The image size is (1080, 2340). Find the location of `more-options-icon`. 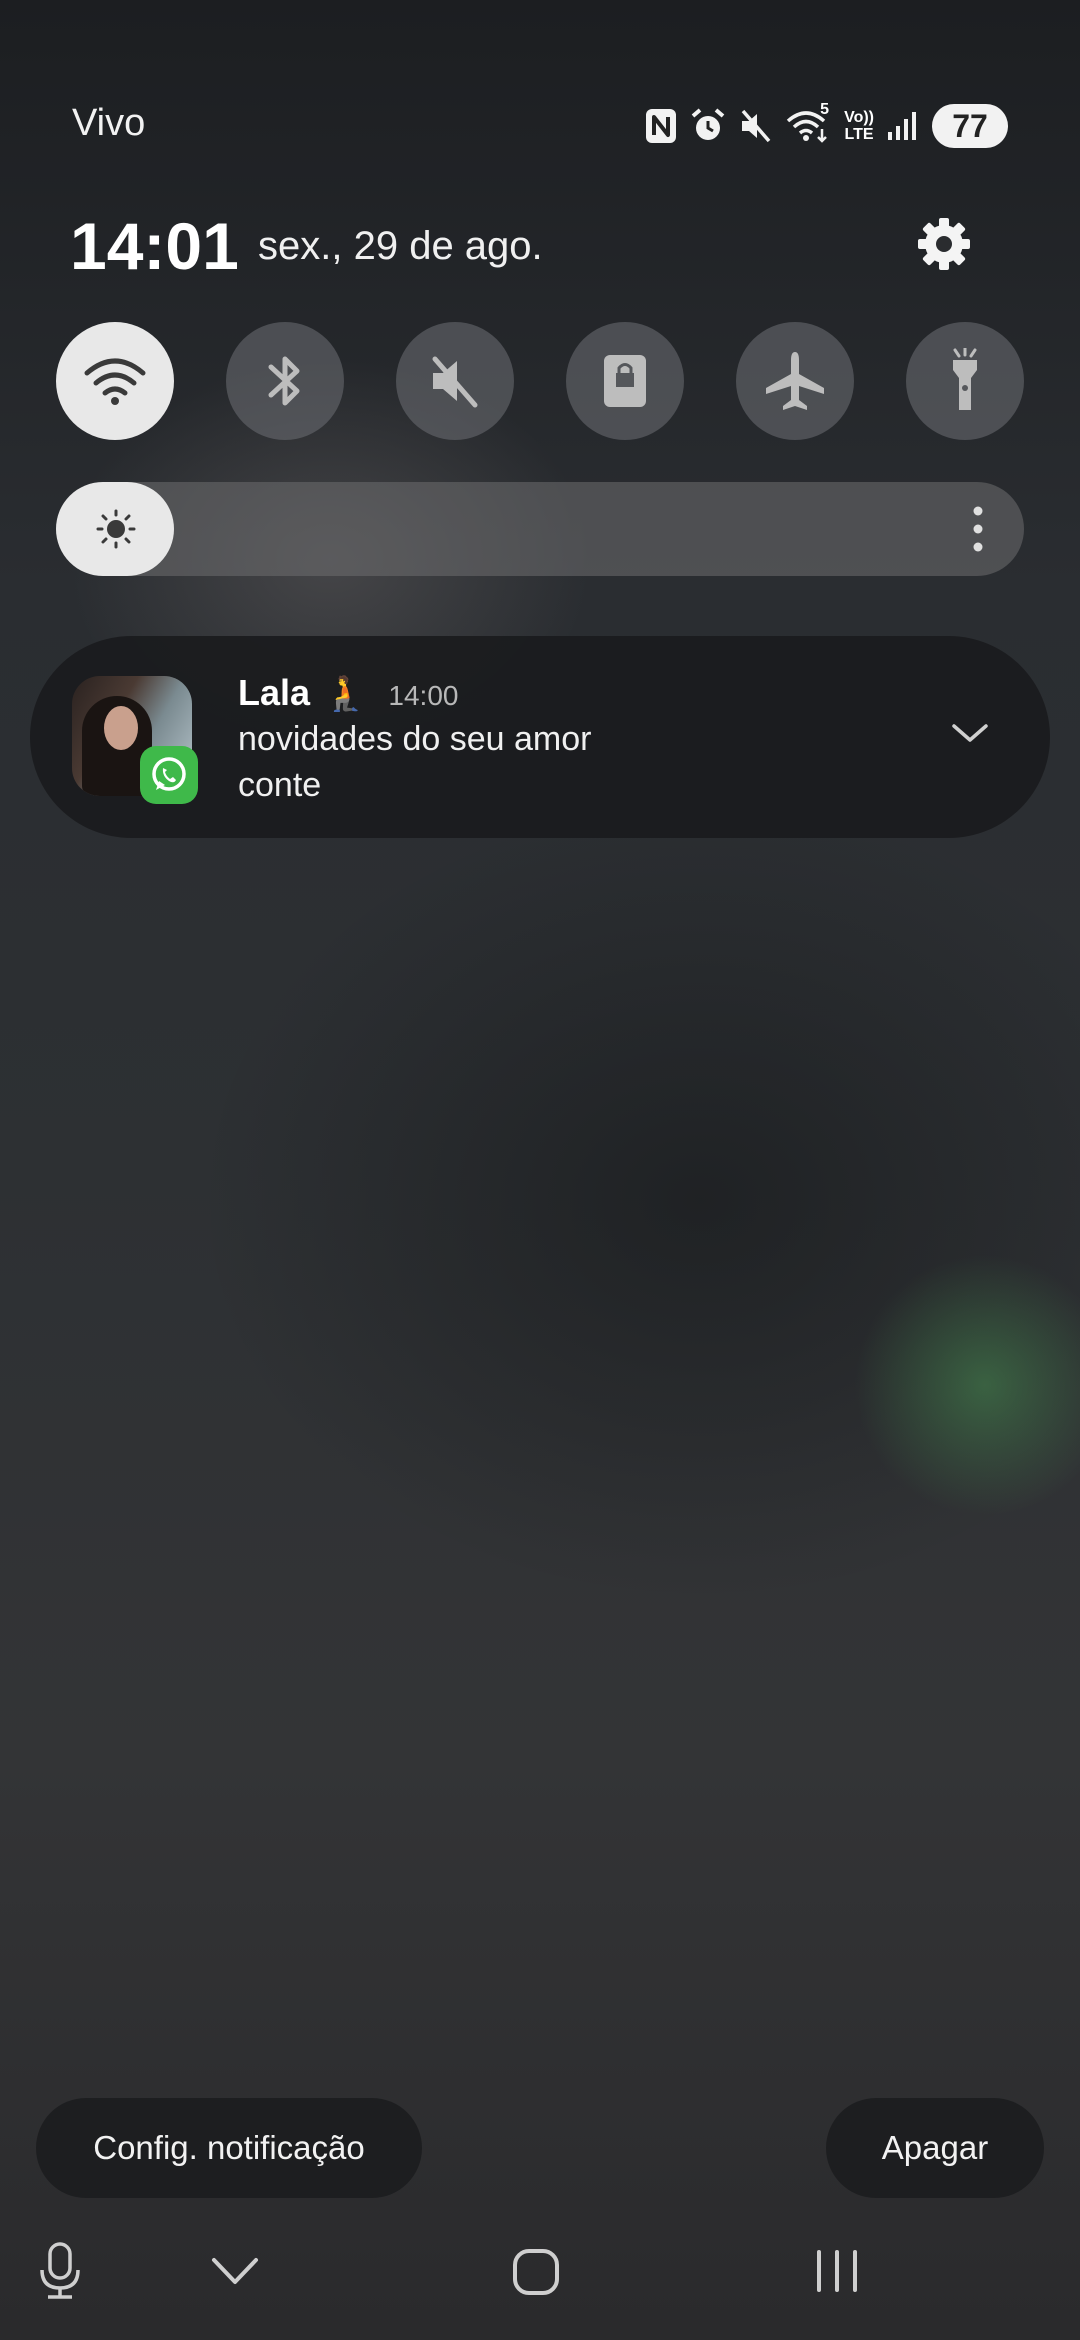

more-options-icon is located at coordinates (978, 531).